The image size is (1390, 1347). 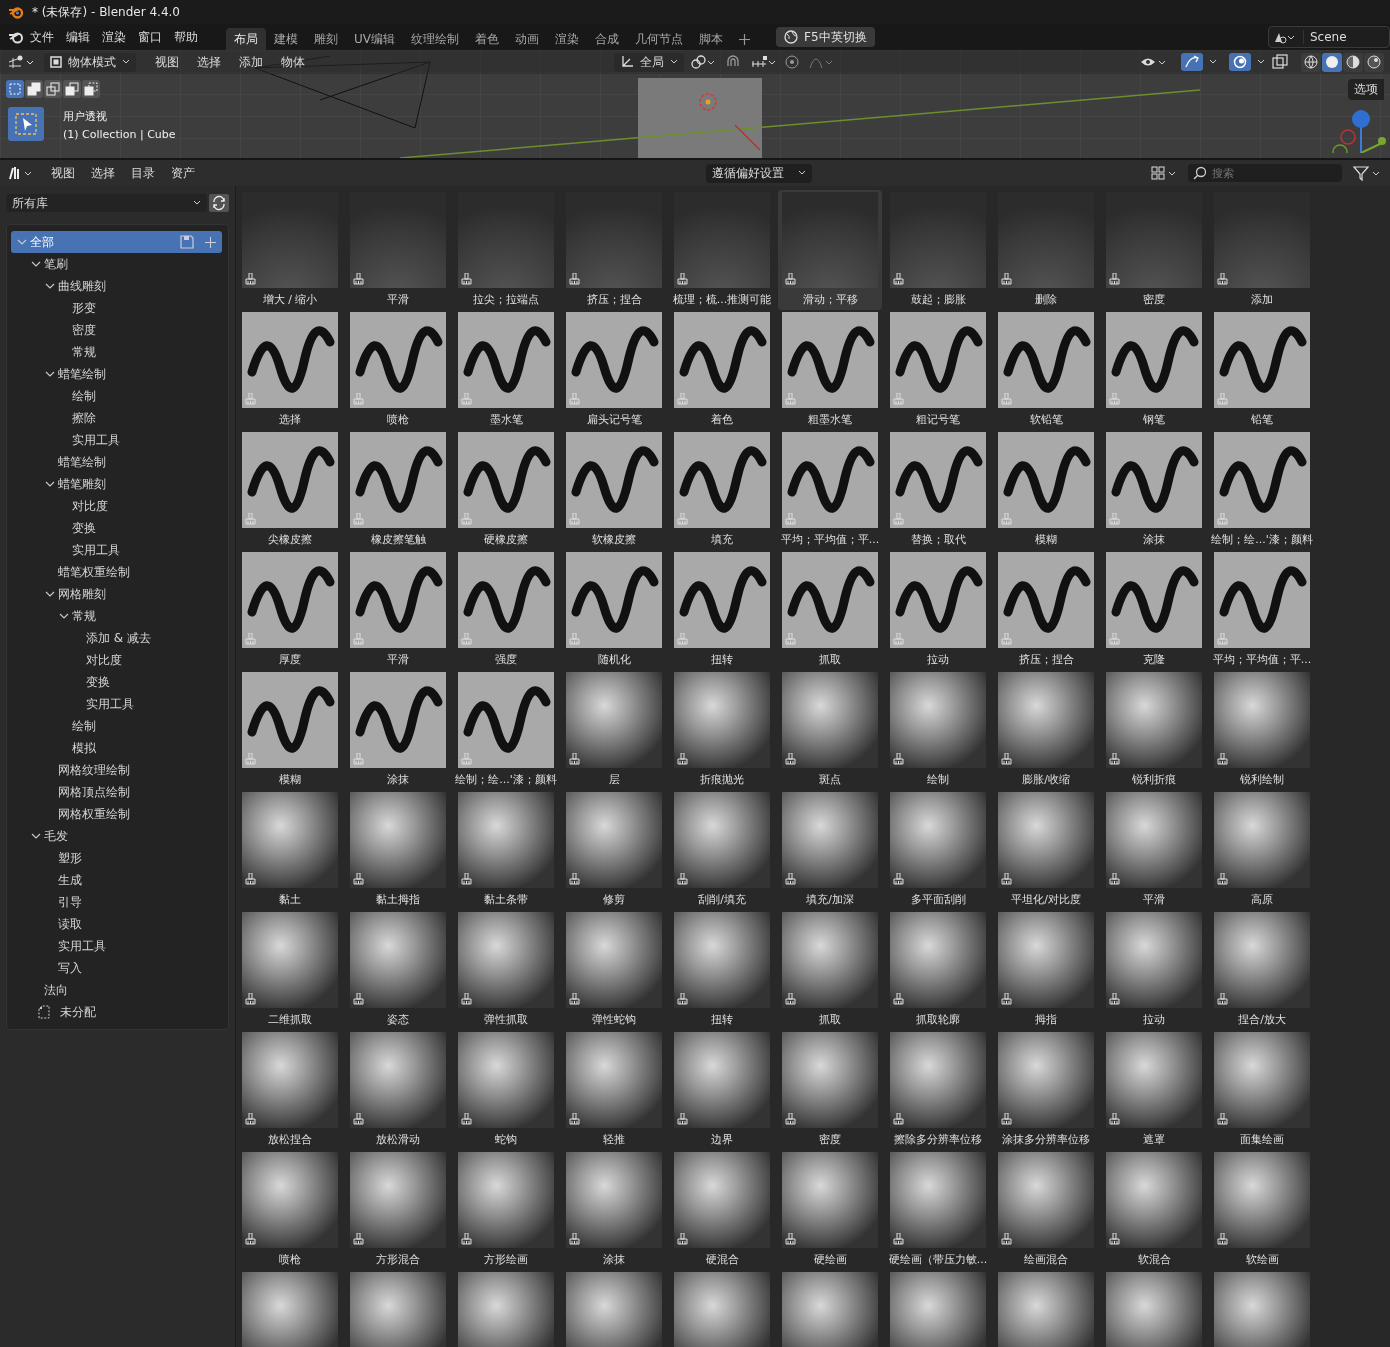 What do you see at coordinates (758, 173) in the screenshot?
I see `import-method-dropdown: 遵循偏好设置` at bounding box center [758, 173].